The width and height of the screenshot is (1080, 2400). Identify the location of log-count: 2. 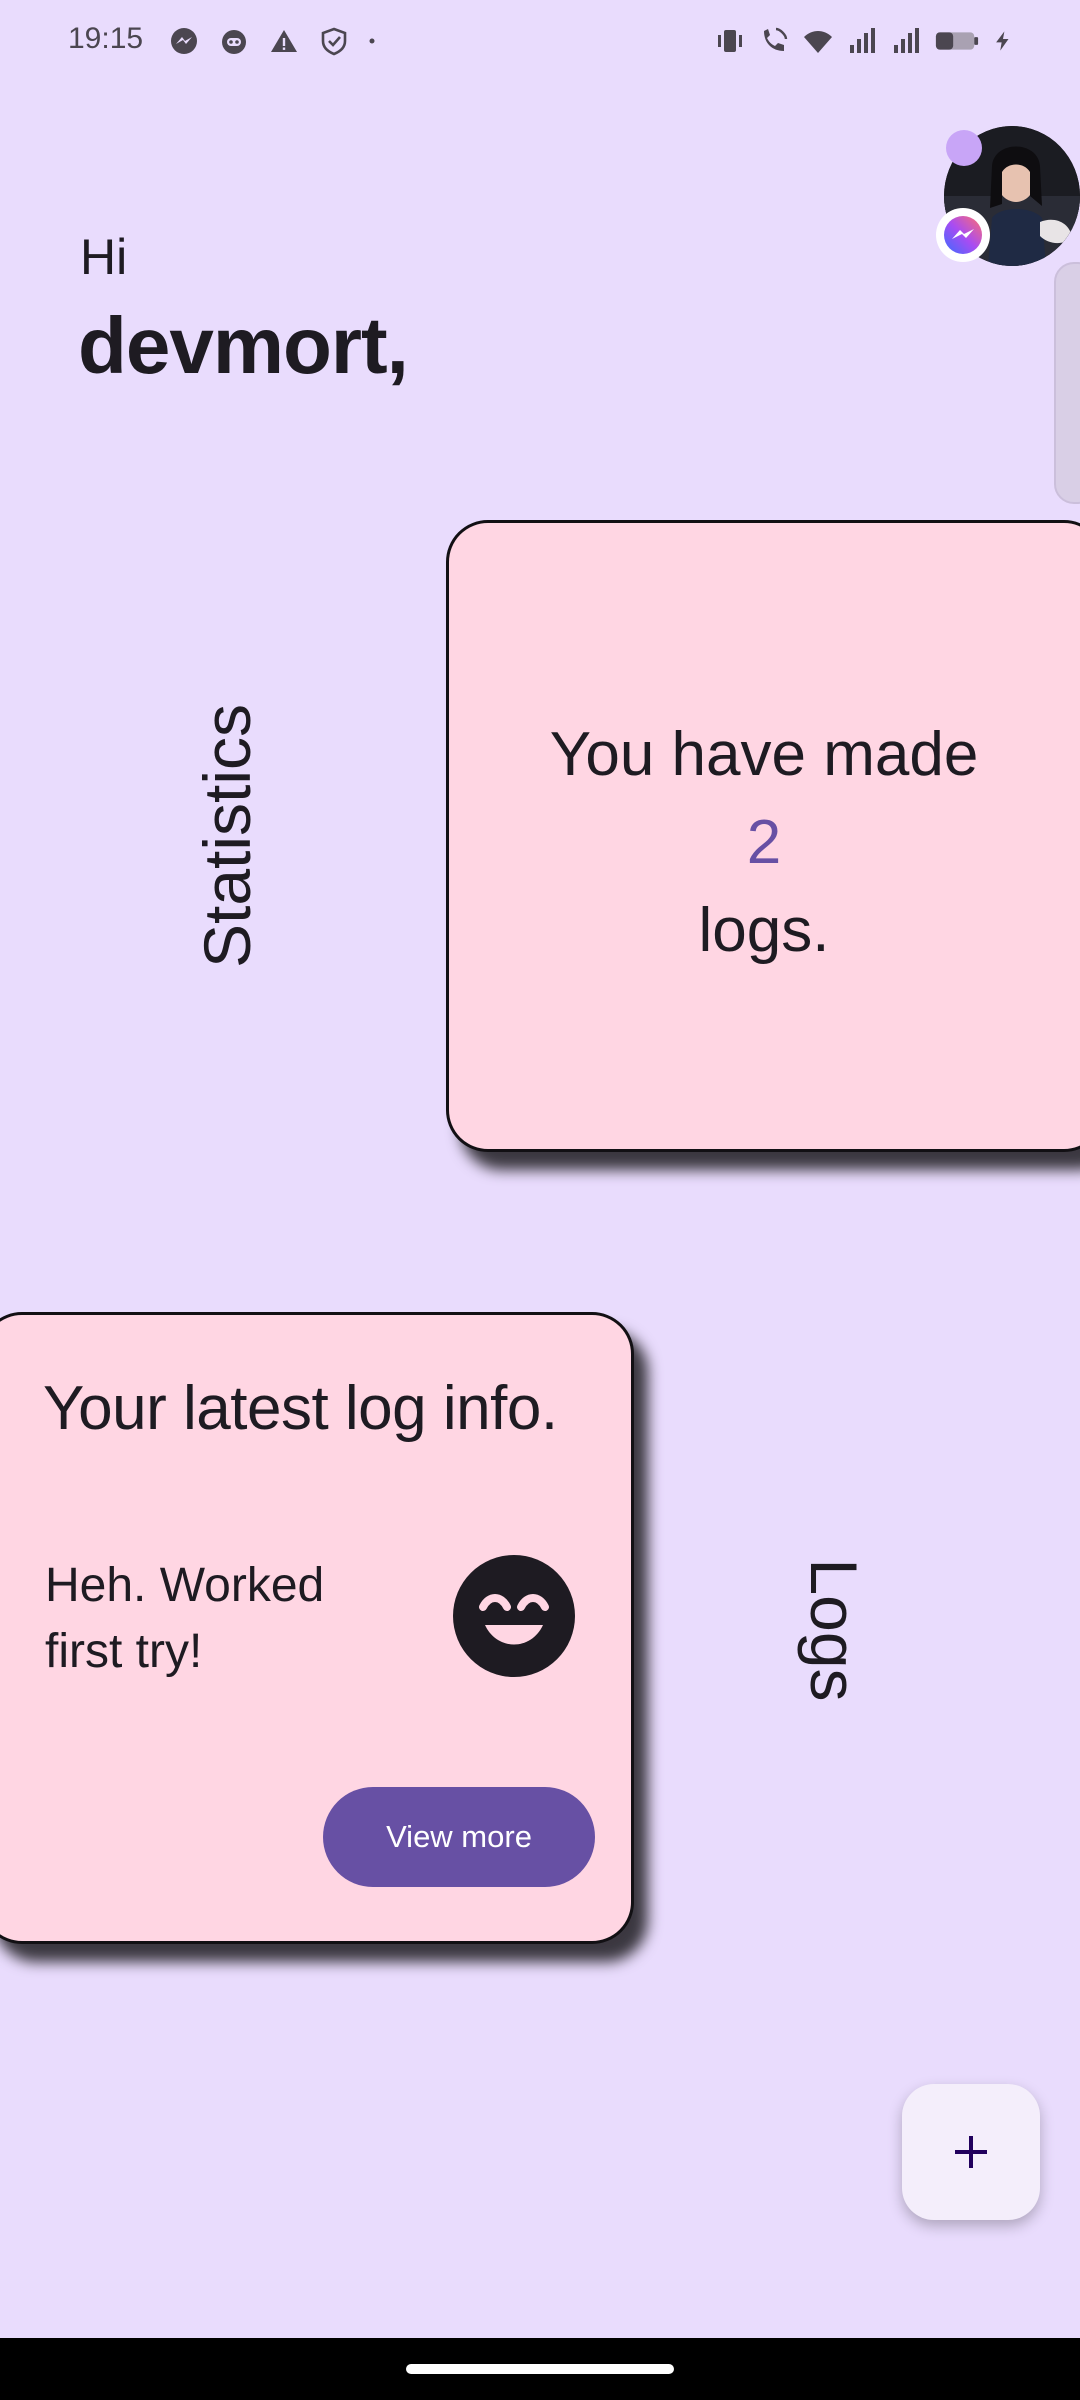
(764, 842).